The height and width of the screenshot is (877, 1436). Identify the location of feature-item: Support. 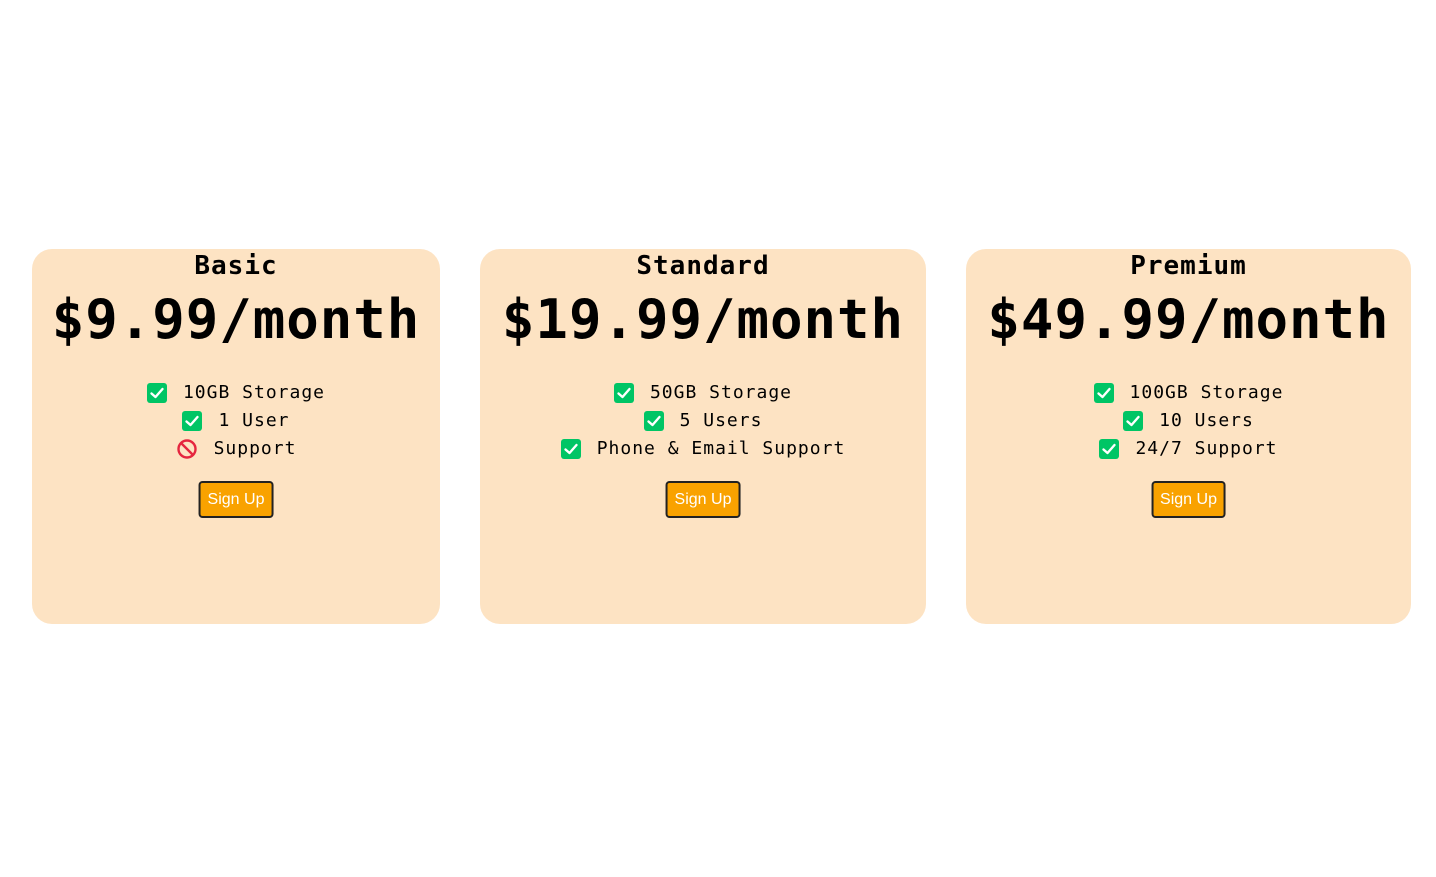
(236, 449).